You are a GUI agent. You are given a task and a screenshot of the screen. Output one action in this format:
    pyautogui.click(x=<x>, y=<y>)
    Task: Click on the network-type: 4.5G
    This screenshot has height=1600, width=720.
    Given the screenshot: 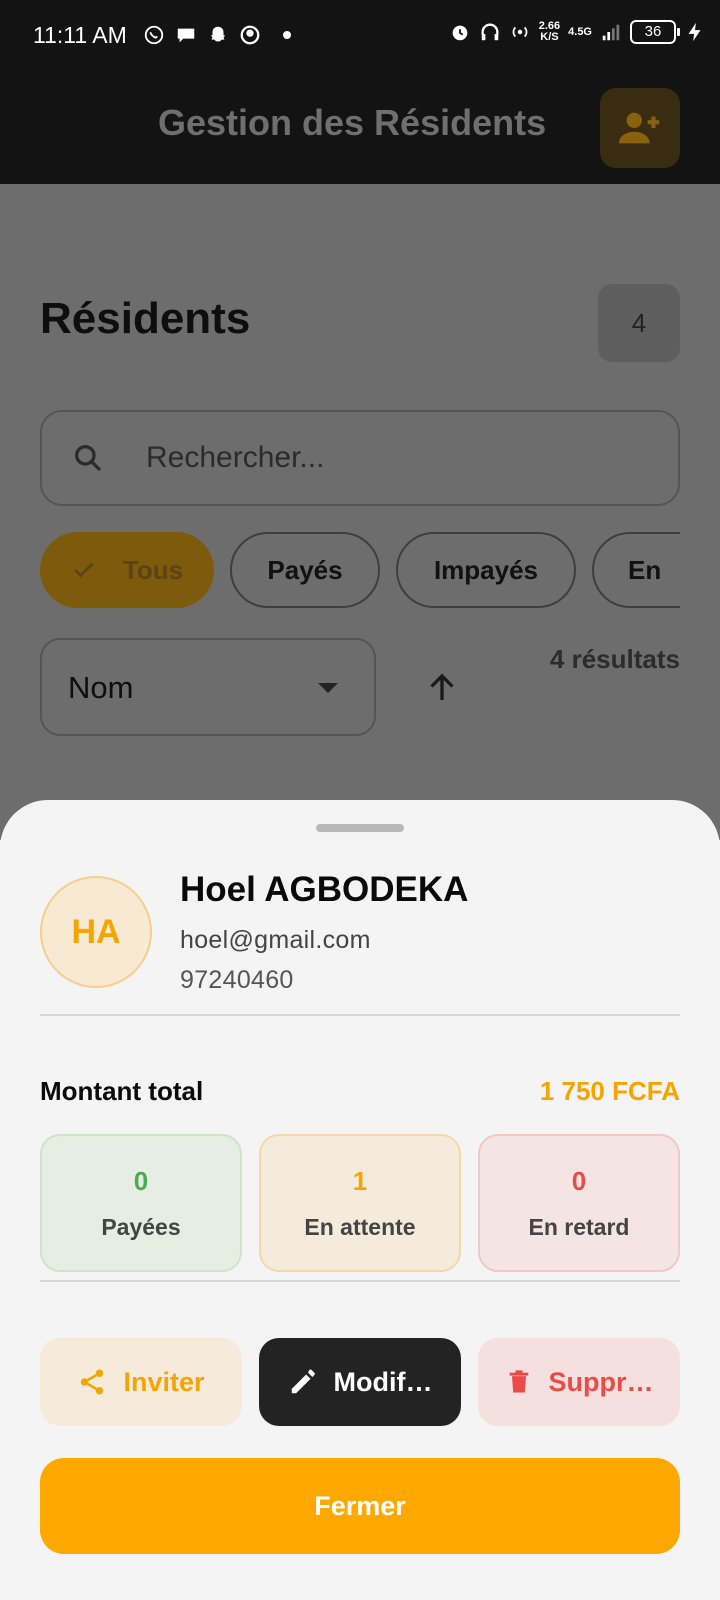 What is the action you would take?
    pyautogui.click(x=580, y=31)
    